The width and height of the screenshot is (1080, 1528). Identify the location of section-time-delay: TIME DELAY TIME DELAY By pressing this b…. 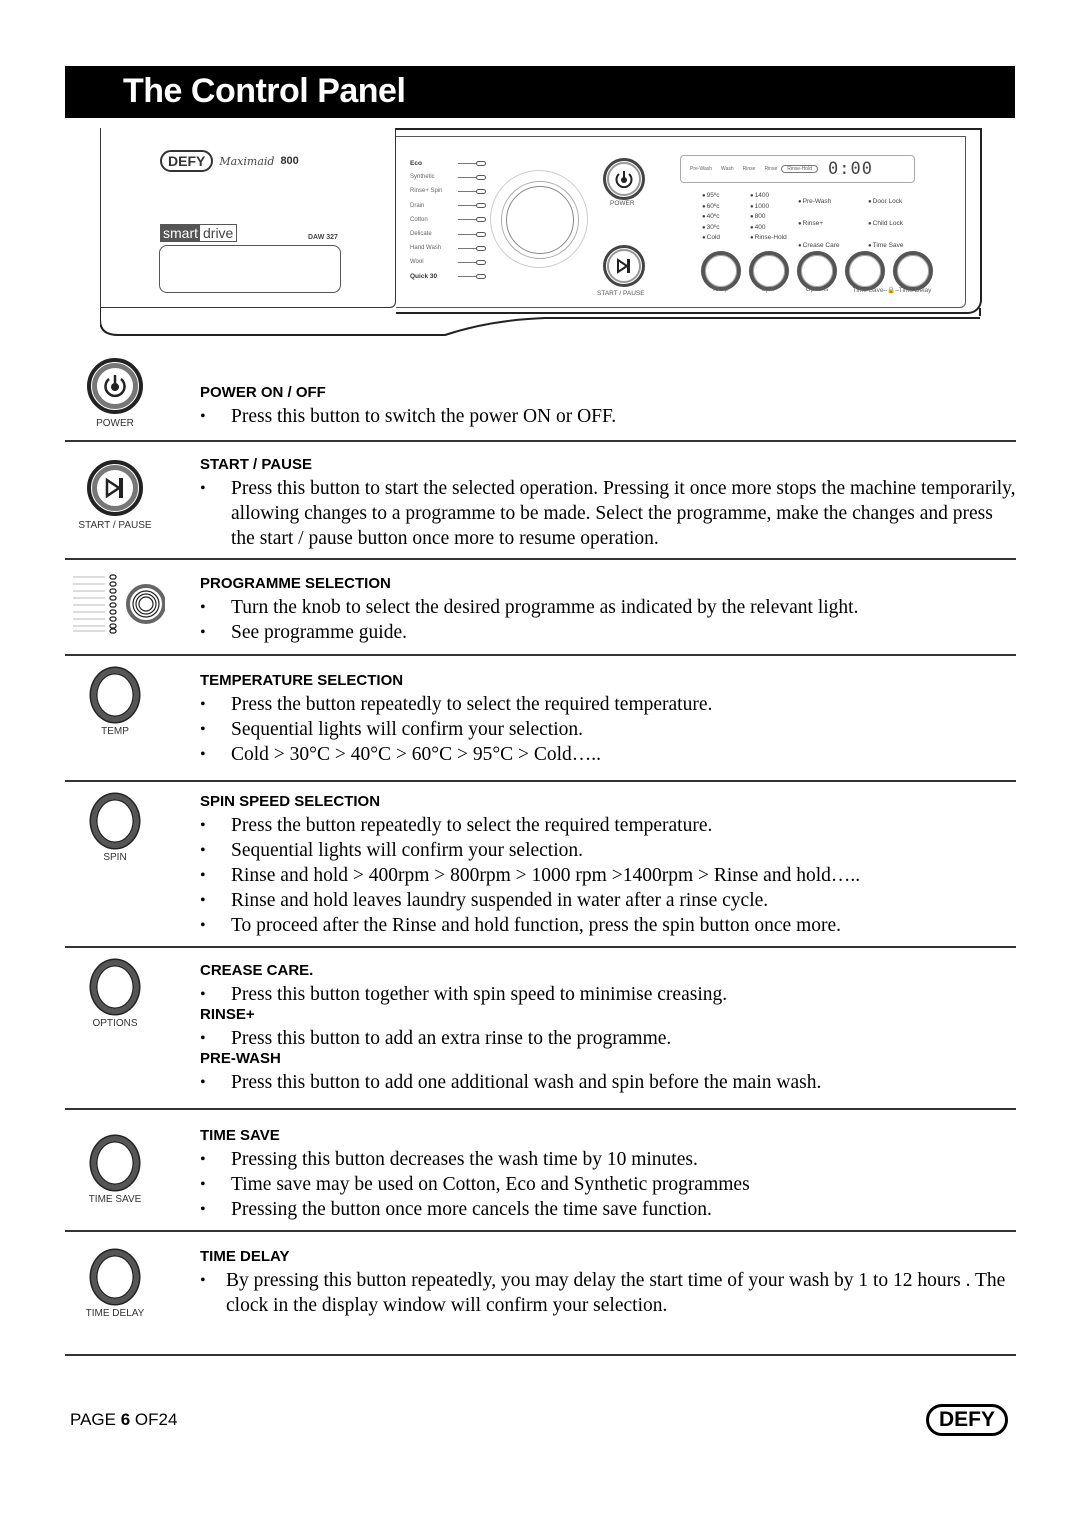
(540, 1294).